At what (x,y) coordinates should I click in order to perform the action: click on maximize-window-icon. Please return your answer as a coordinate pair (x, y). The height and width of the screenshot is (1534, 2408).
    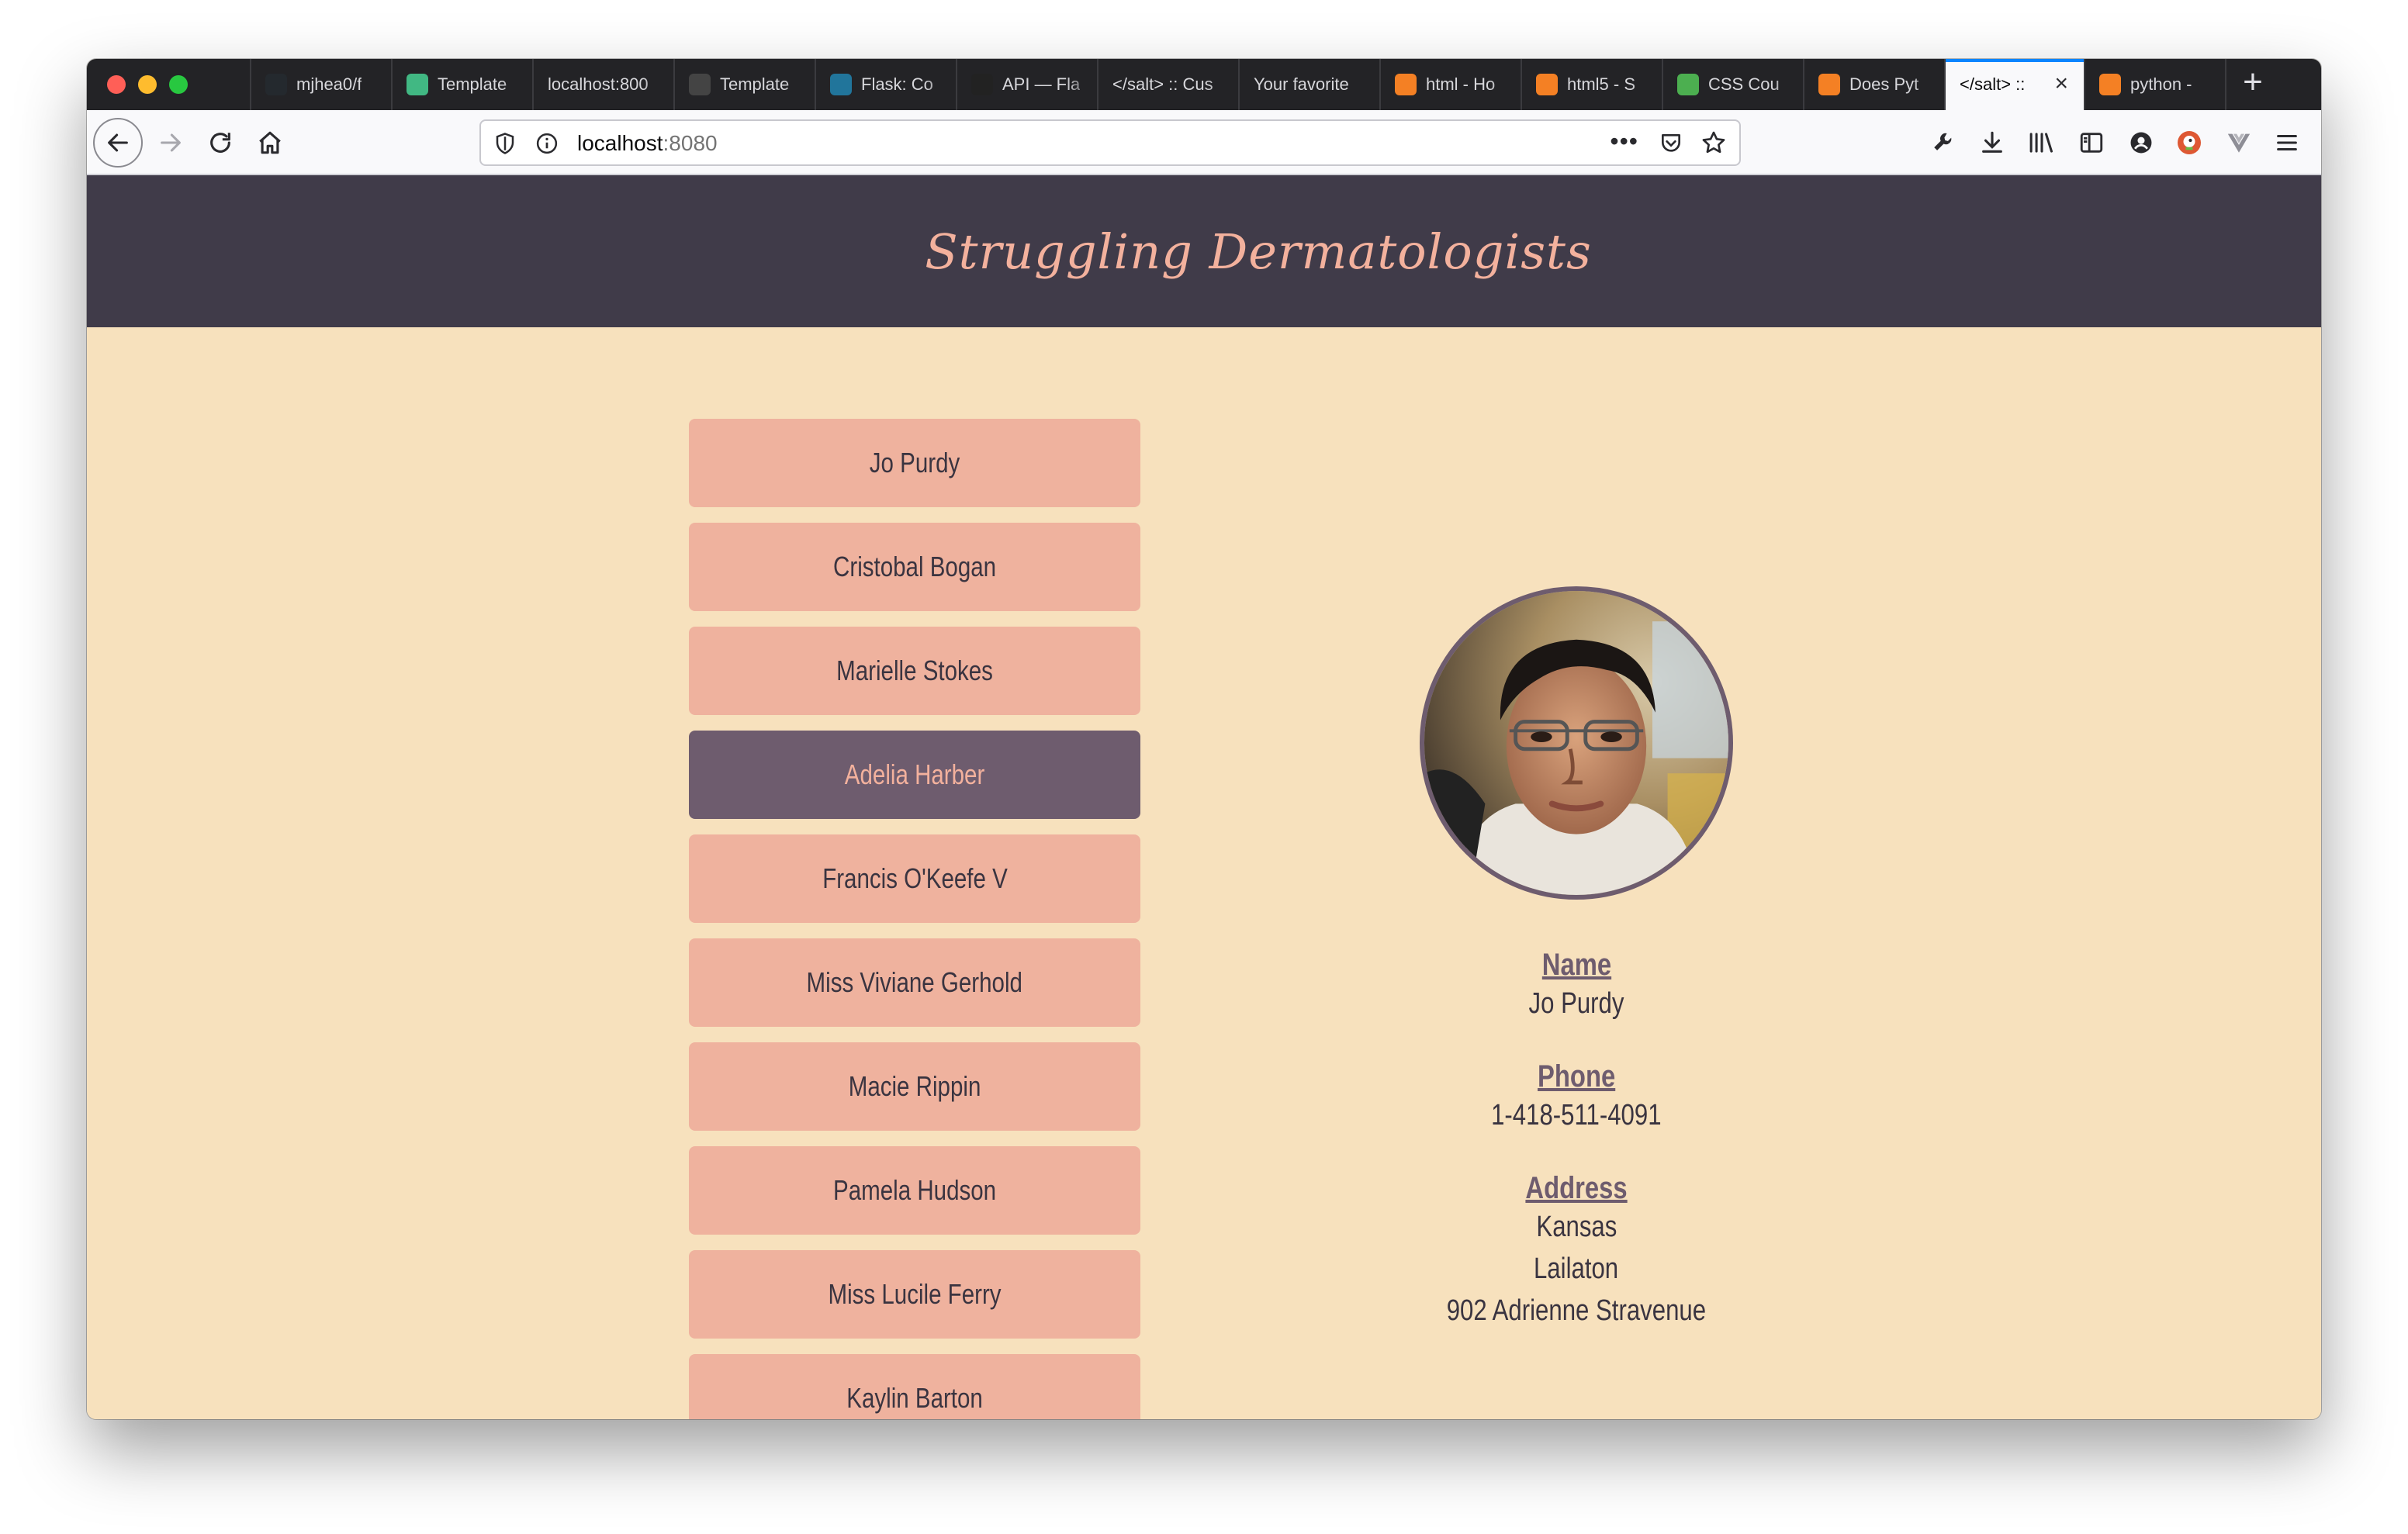
    Looking at the image, I should click on (178, 84).